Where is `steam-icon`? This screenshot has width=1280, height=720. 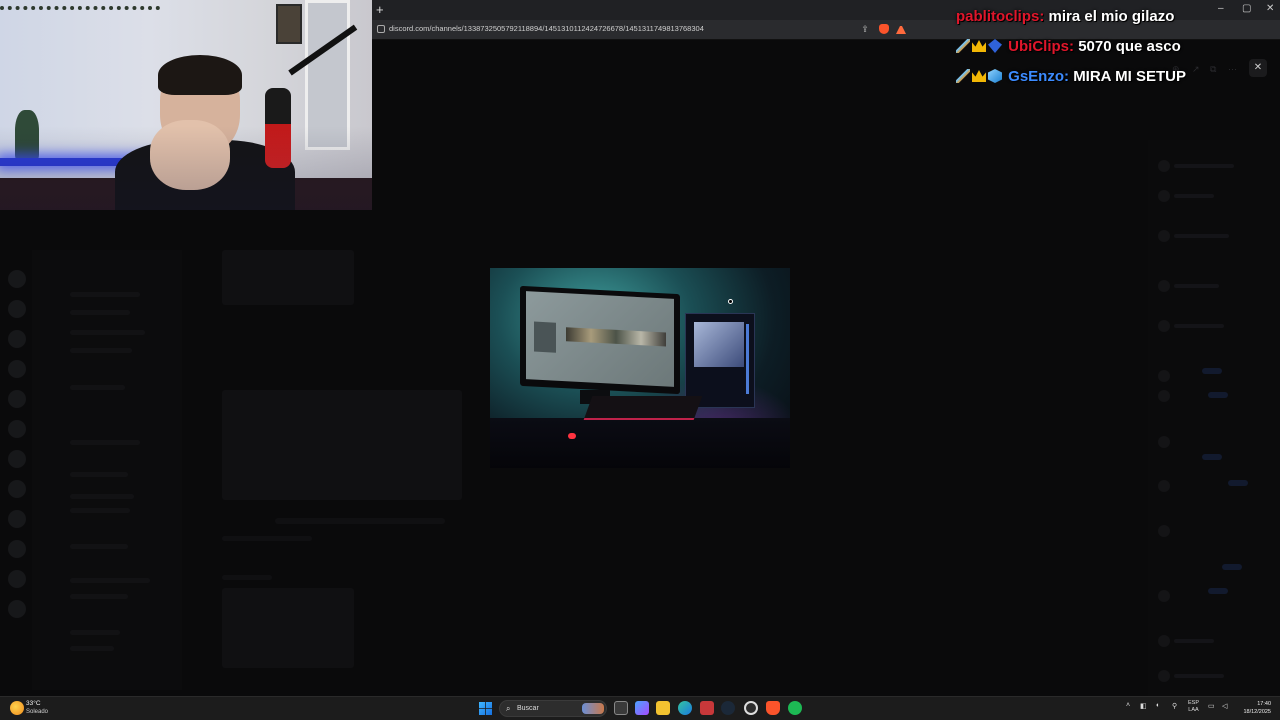
steam-icon is located at coordinates (728, 708).